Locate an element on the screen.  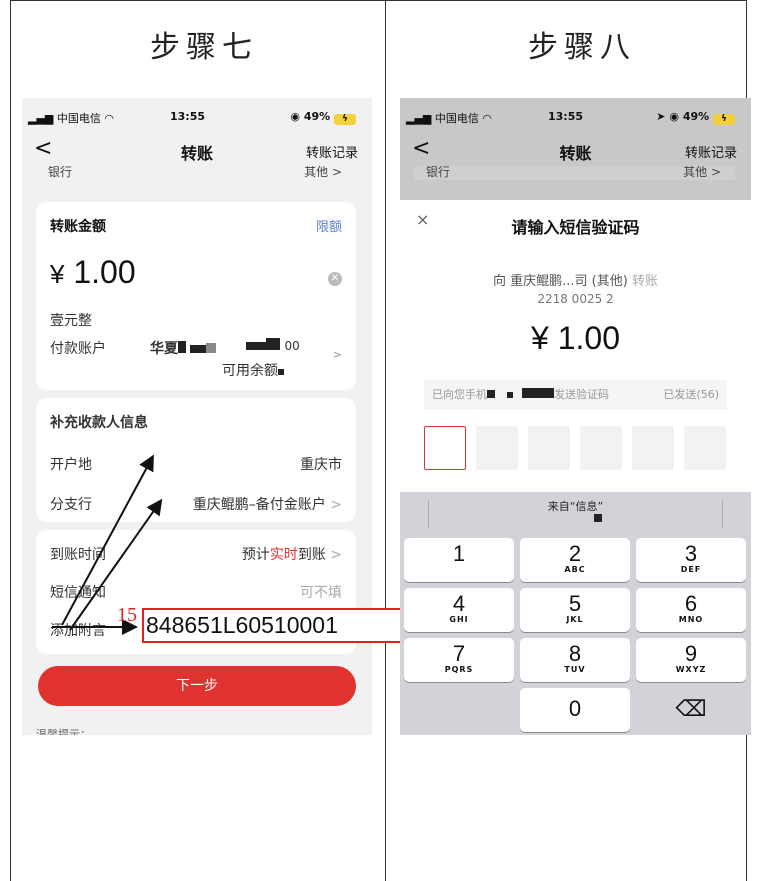
payee-card: 补充收款人信息 开户地 重庆市 分支行 重庆鲲鹏–备付金账户 > is located at coordinates (196, 460).